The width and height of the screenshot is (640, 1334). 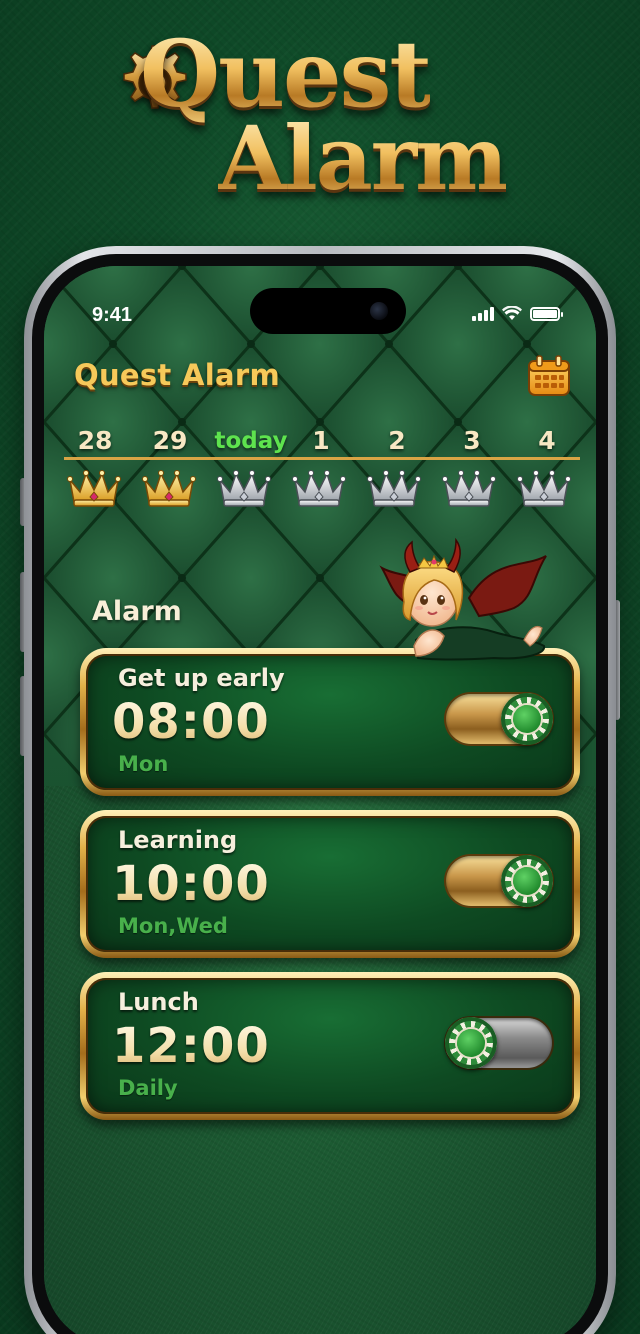 I want to click on alarm-label: Get up early, so click(x=201, y=678).